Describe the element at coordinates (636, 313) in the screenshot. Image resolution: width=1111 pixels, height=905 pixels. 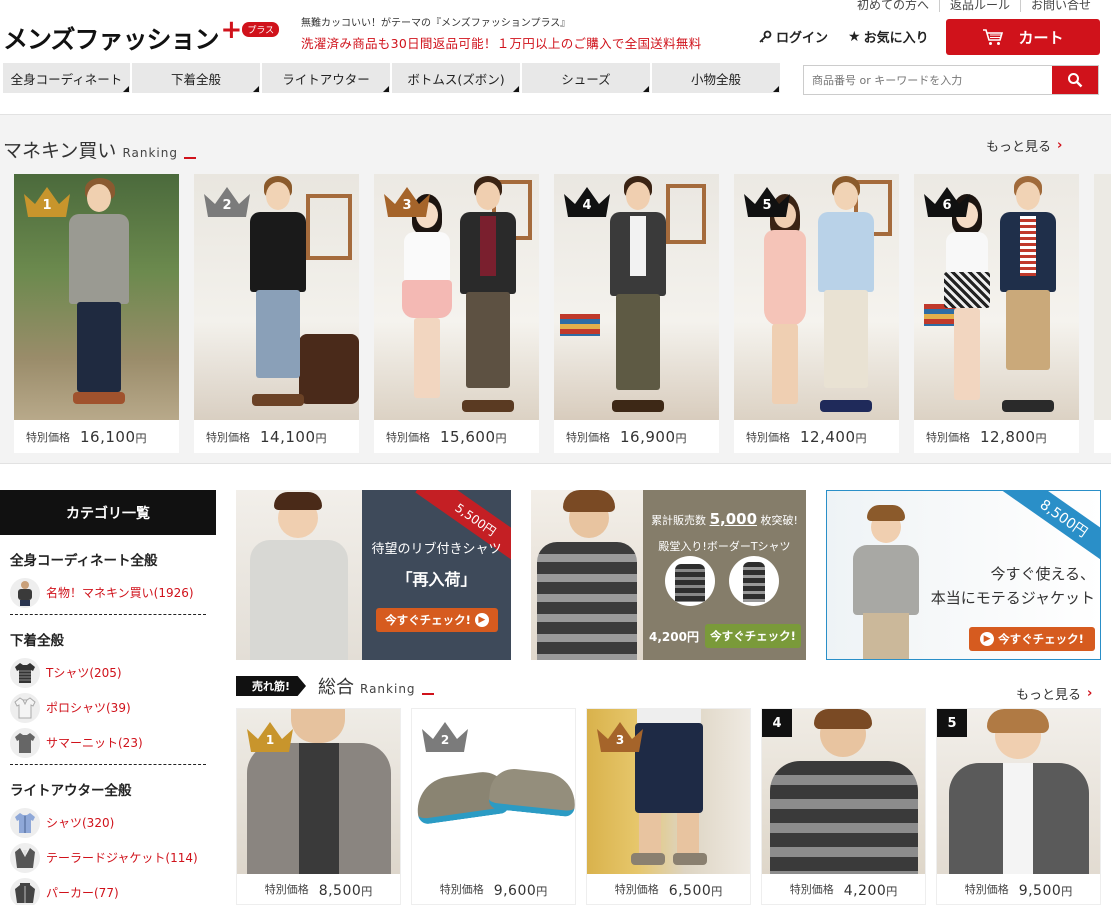
I see `mannequin-card: 4 特別価格 16,900円` at that location.